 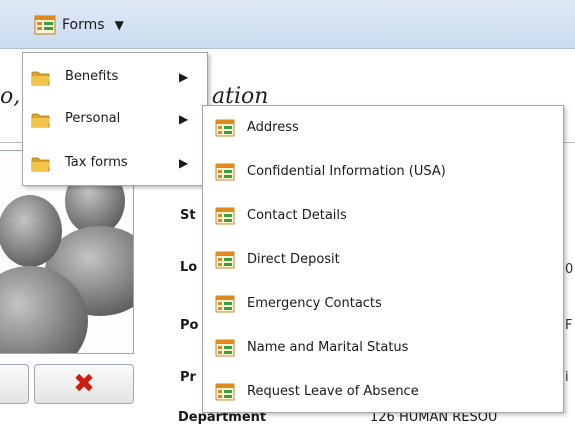 What do you see at coordinates (96, 162) in the screenshot?
I see `menu-item-label: Tax forms` at bounding box center [96, 162].